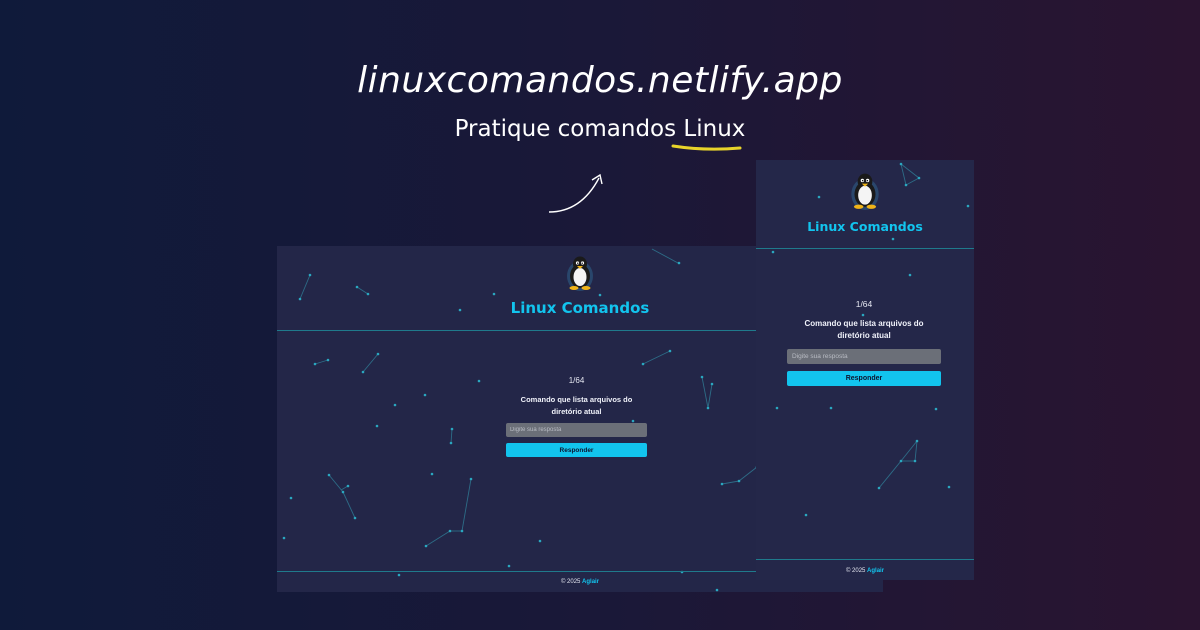  What do you see at coordinates (575, 193) in the screenshot?
I see `curved-arrow-icon` at bounding box center [575, 193].